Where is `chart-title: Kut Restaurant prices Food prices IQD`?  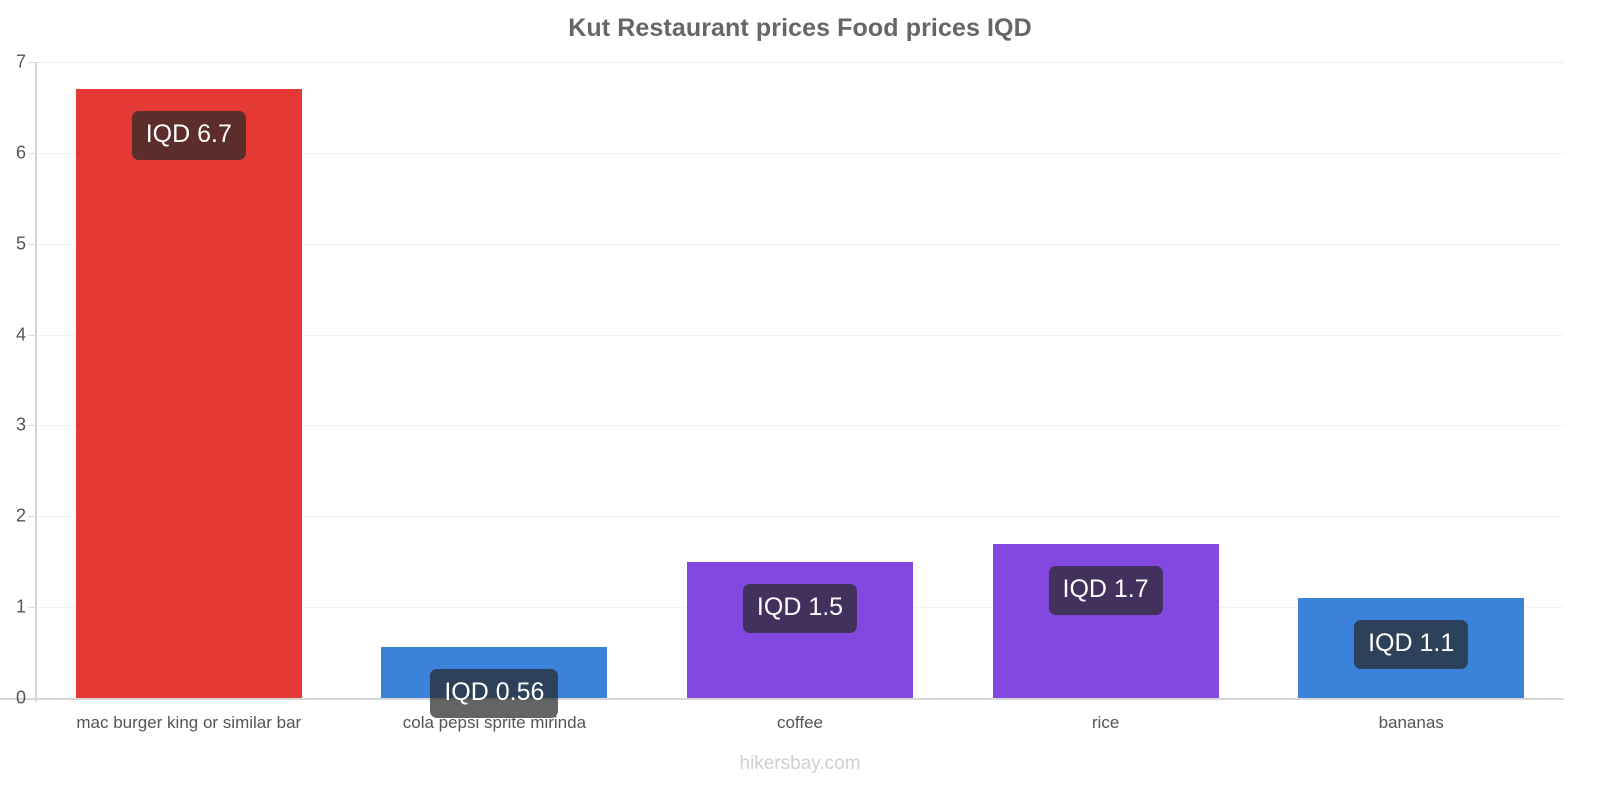
chart-title: Kut Restaurant prices Food prices IQD is located at coordinates (800, 28).